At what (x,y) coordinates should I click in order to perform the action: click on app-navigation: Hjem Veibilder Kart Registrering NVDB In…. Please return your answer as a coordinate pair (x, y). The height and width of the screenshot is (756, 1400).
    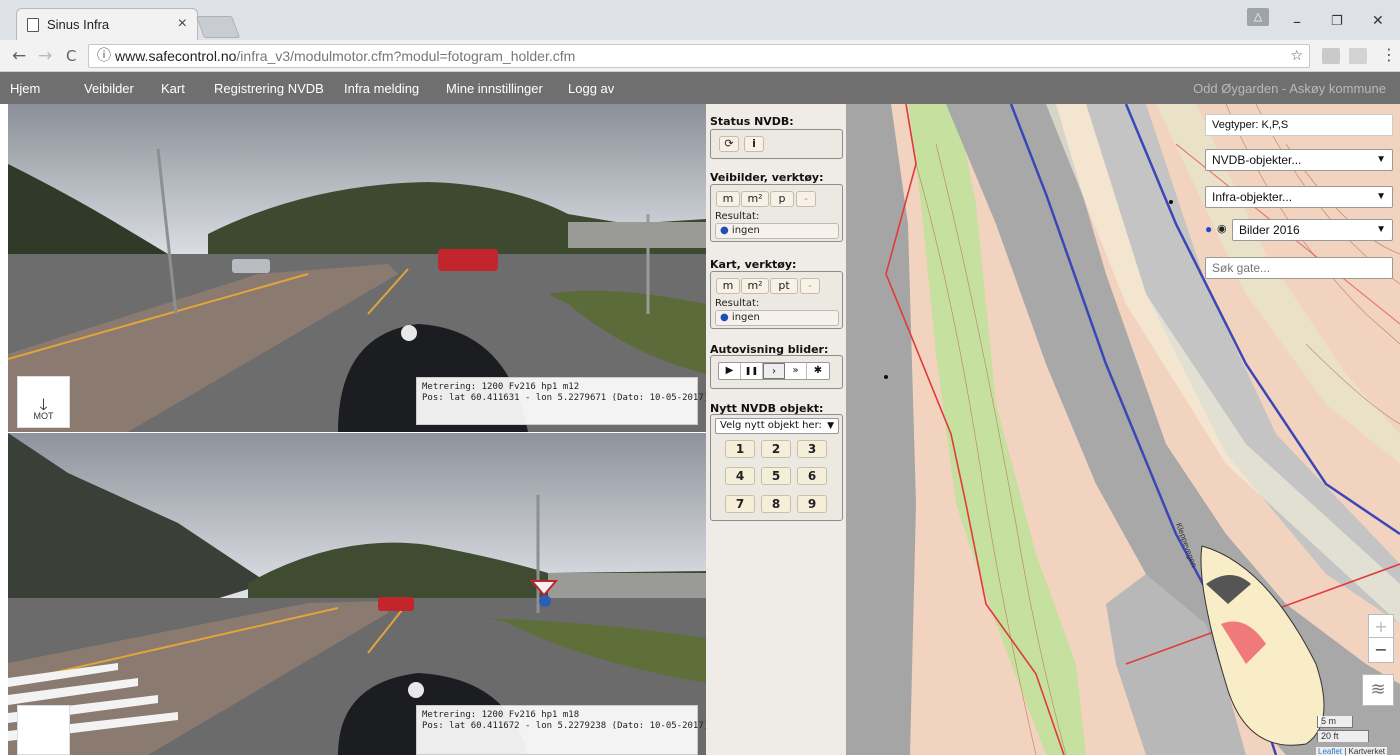
    Looking at the image, I should click on (700, 88).